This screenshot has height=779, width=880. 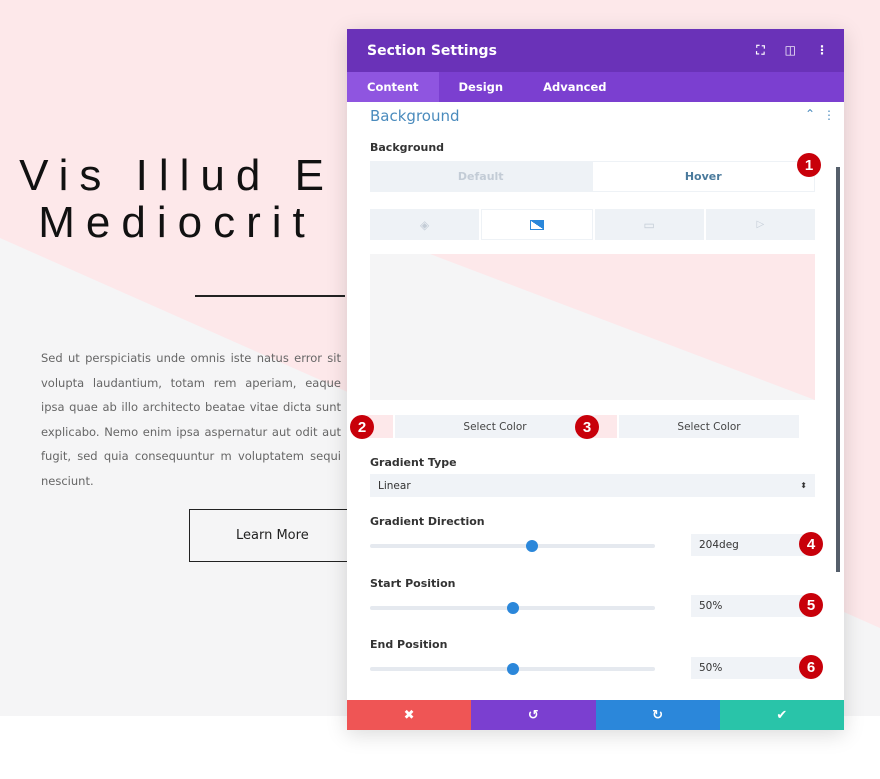 What do you see at coordinates (512, 608) in the screenshot?
I see `start-slider-thumb` at bounding box center [512, 608].